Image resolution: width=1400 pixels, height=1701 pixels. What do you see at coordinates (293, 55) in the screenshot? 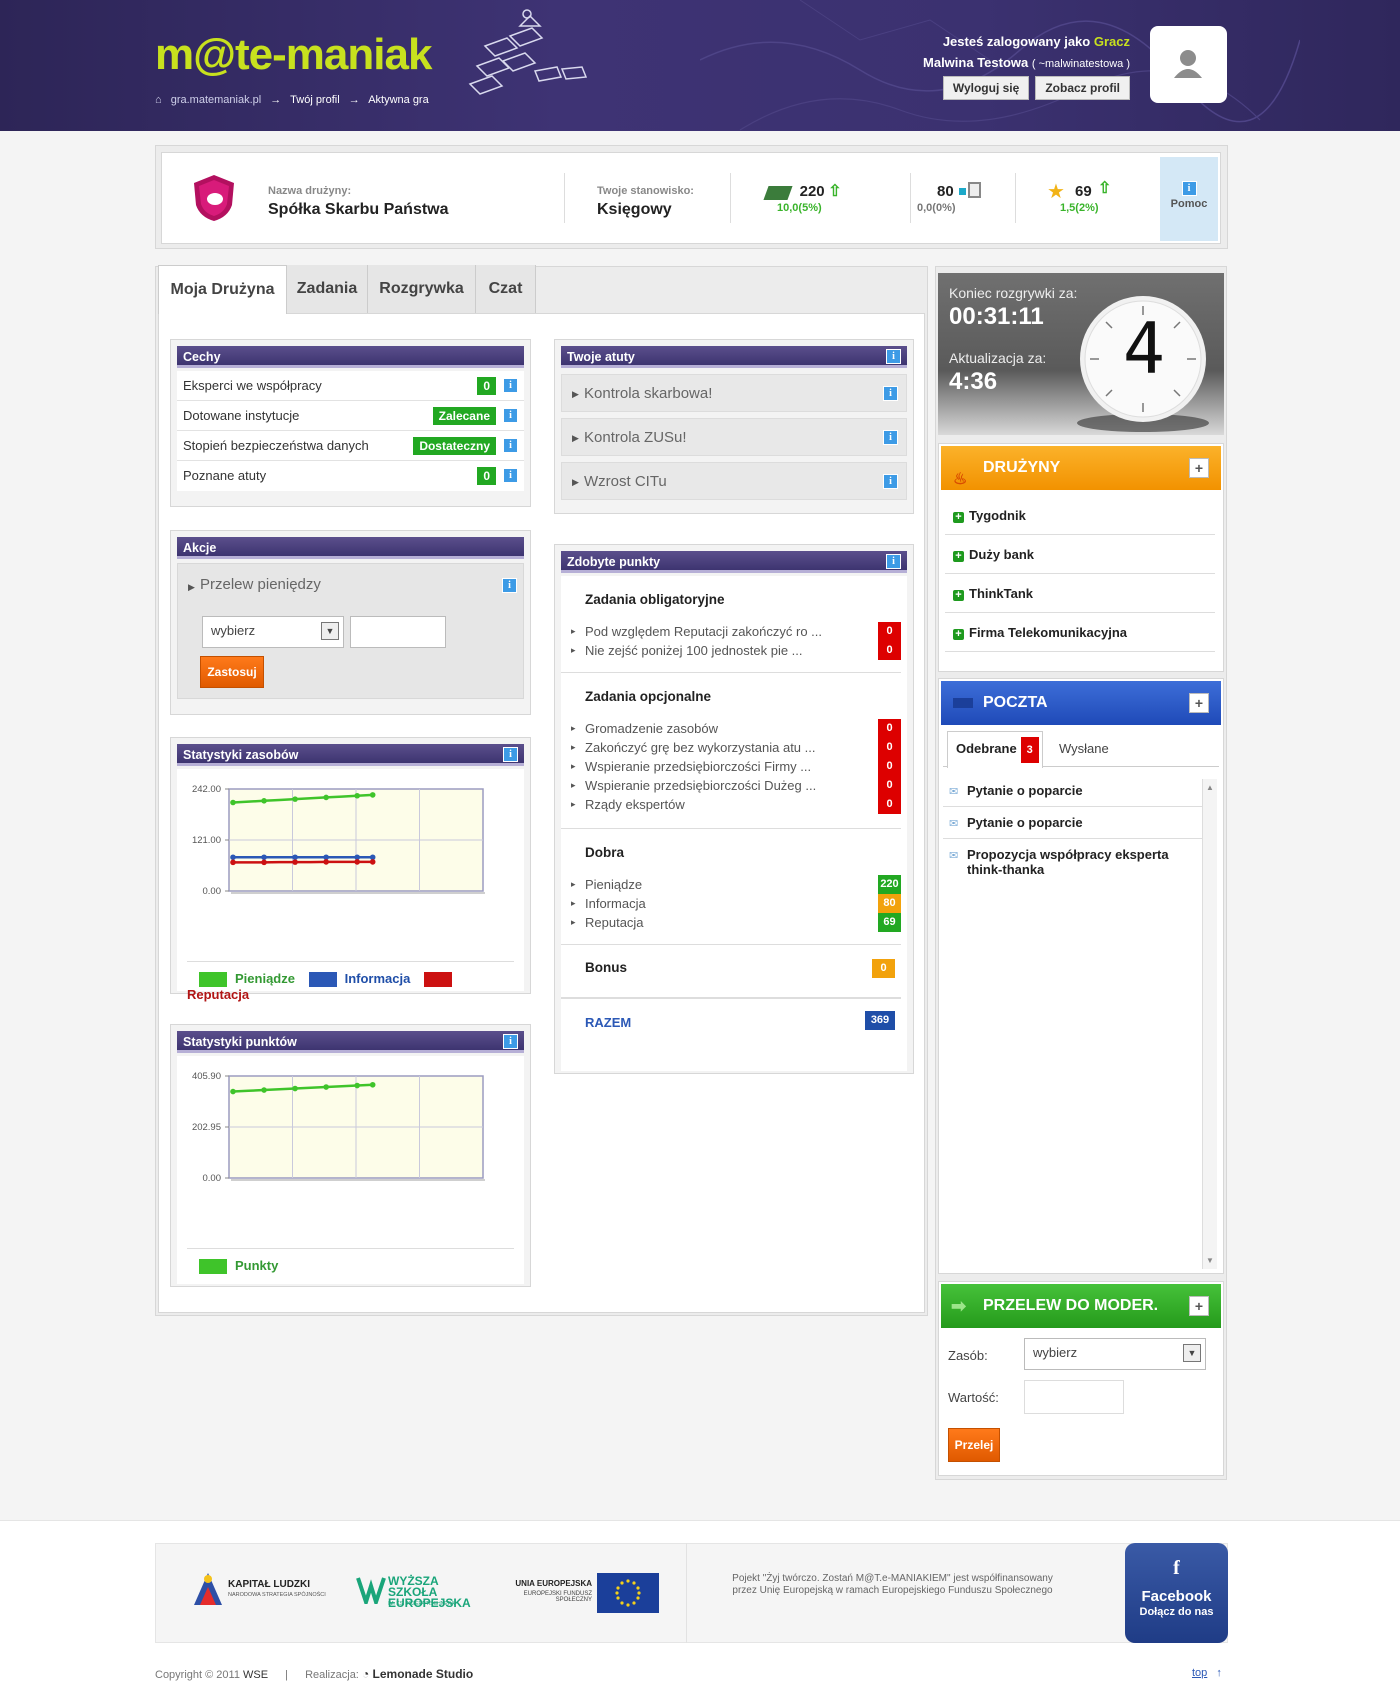
I see `logo: m@te-maniak` at bounding box center [293, 55].